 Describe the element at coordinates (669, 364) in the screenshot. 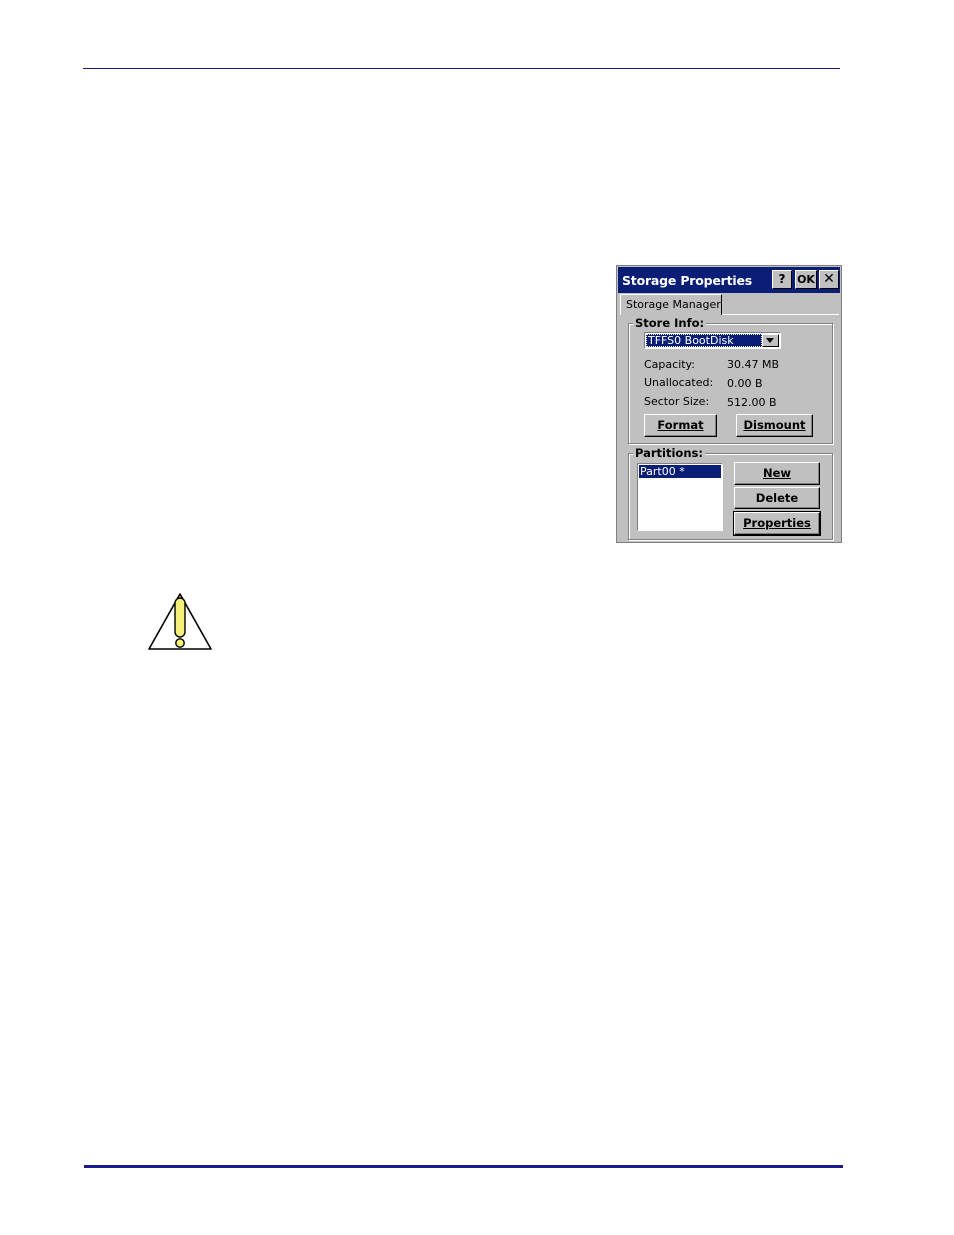

I see `capacity-label: Capacity:` at that location.